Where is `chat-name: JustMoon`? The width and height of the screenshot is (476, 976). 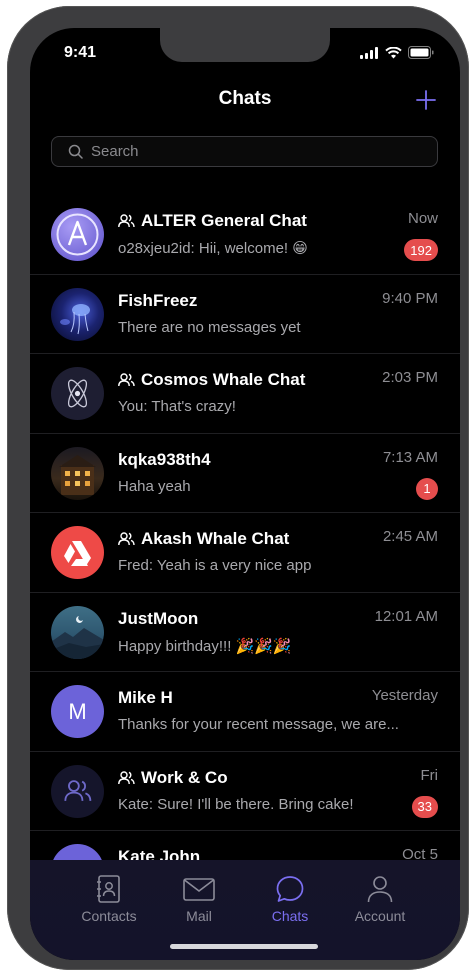 chat-name: JustMoon is located at coordinates (158, 619).